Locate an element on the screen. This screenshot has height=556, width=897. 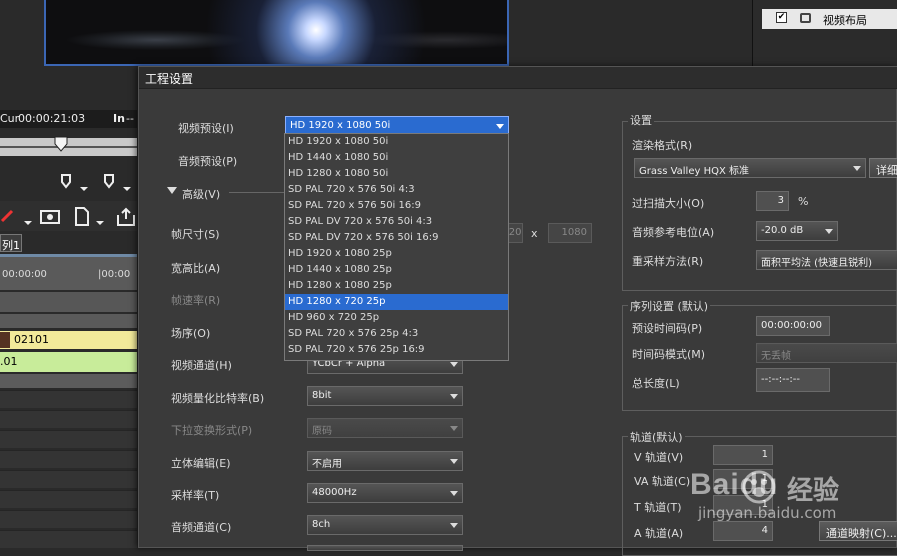
baidu-watermark: Baidu 经验 jingyan.baidu.com is located at coordinates (790, 504).